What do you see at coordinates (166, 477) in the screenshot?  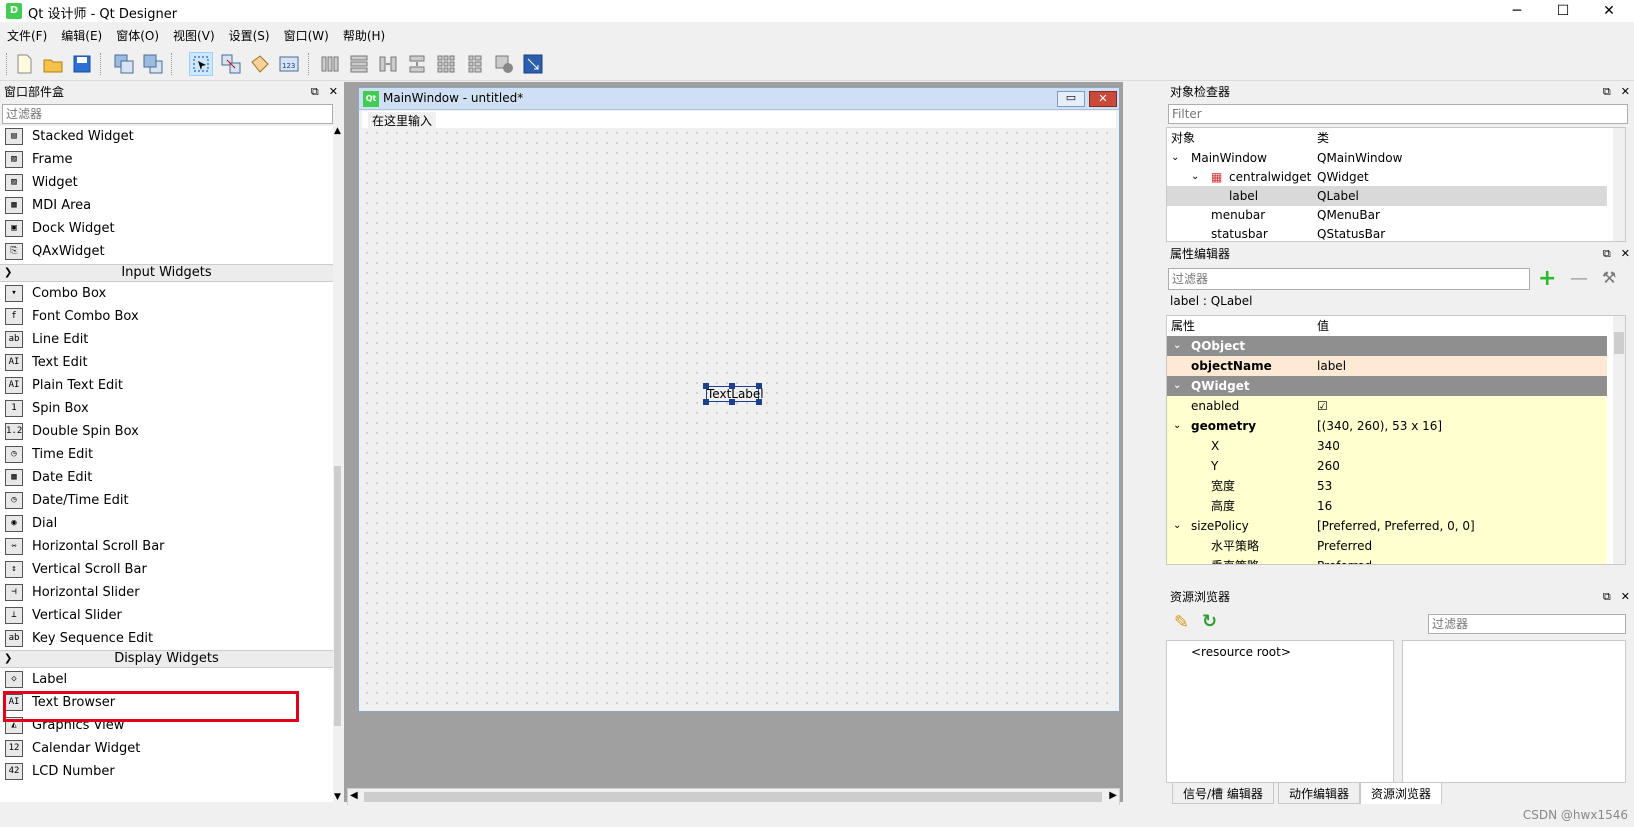 I see `list-item: ▦ Date Edit` at bounding box center [166, 477].